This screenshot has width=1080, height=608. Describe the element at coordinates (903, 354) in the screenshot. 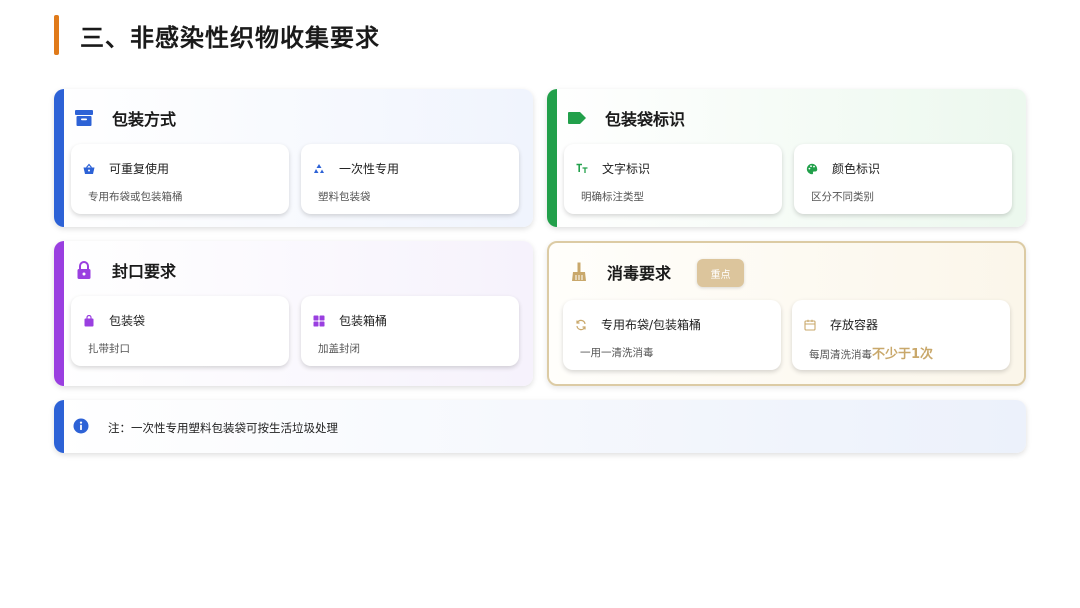

I see `frequency-highlight: 不少于1次` at that location.